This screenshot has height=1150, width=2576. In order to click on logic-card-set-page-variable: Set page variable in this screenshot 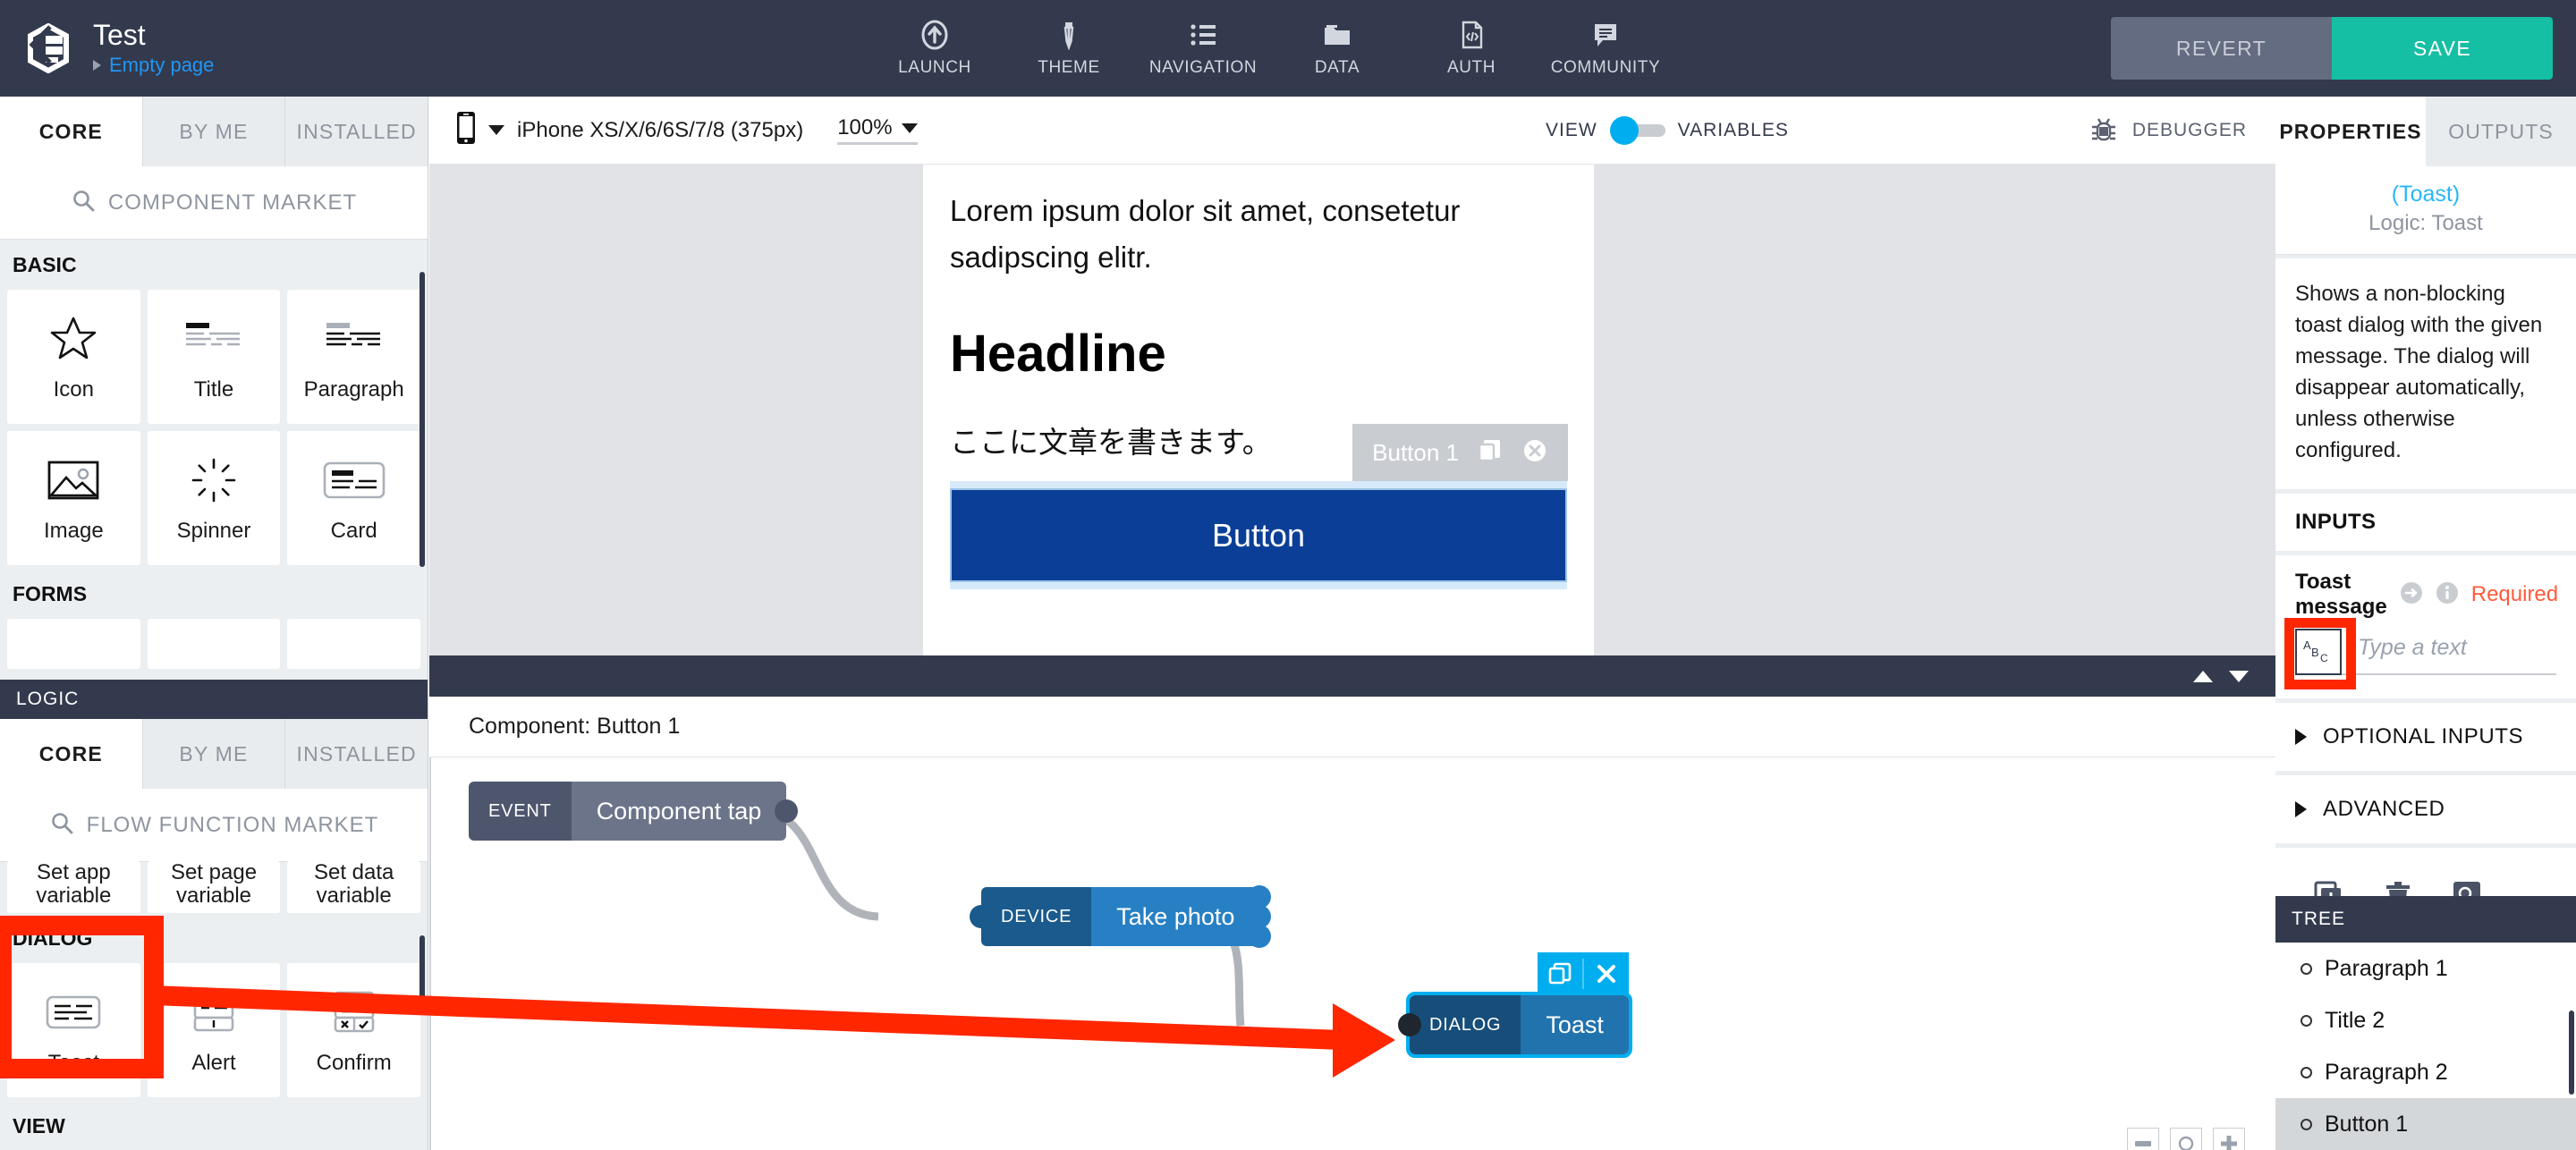, I will do `click(214, 887)`.